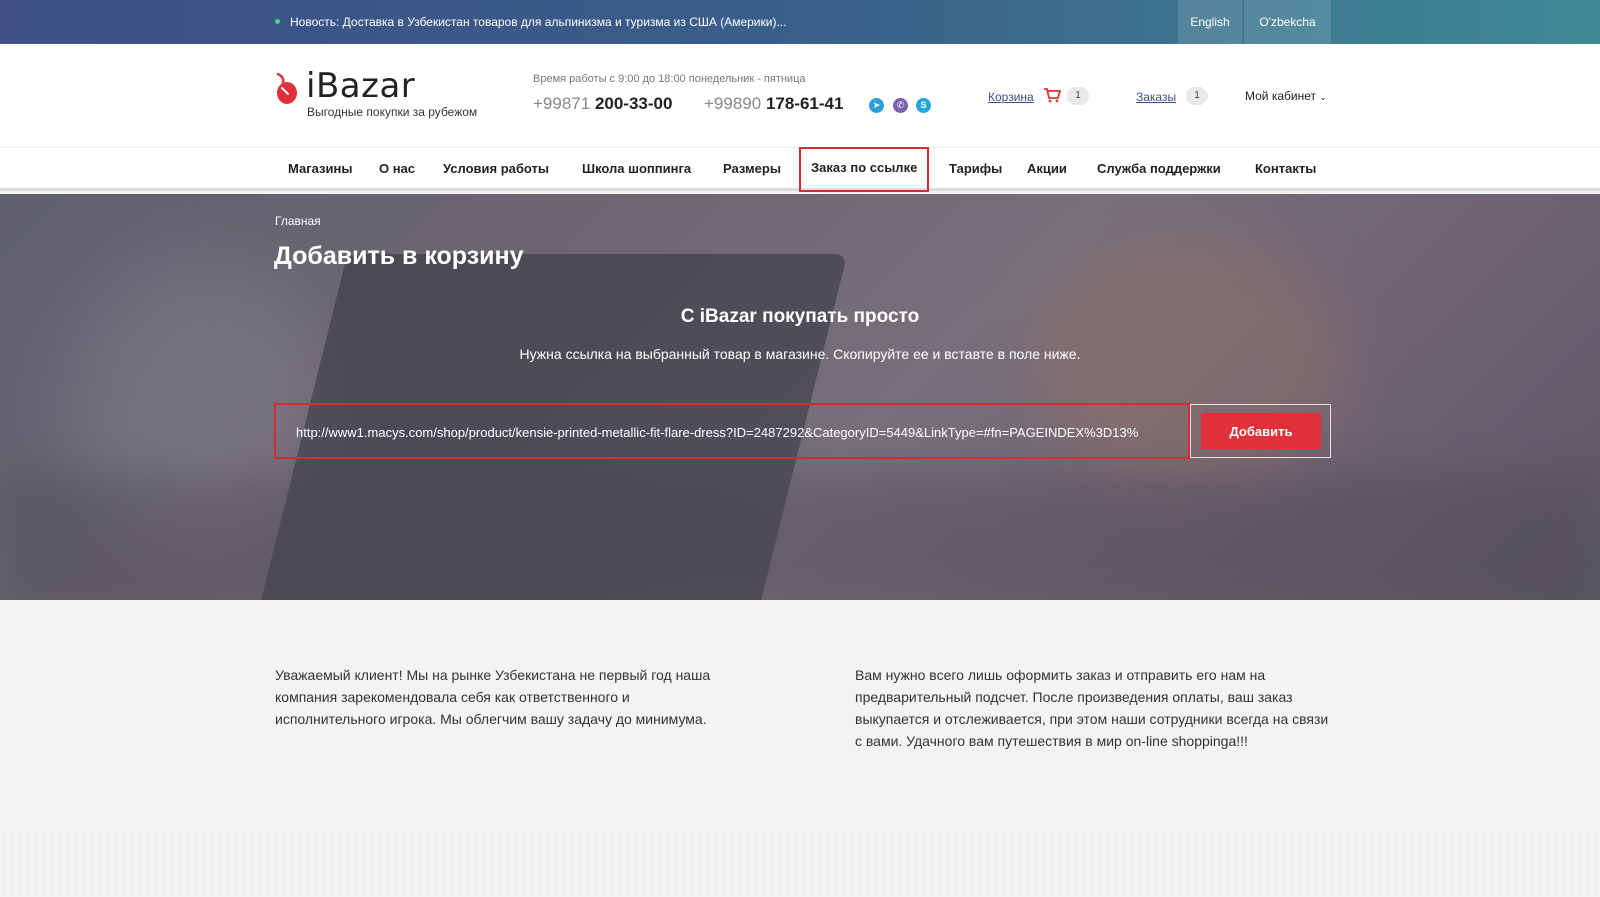 The image size is (1600, 897). Describe the element at coordinates (1159, 168) in the screenshot. I see `nav-item-support: Служба поддержки` at that location.